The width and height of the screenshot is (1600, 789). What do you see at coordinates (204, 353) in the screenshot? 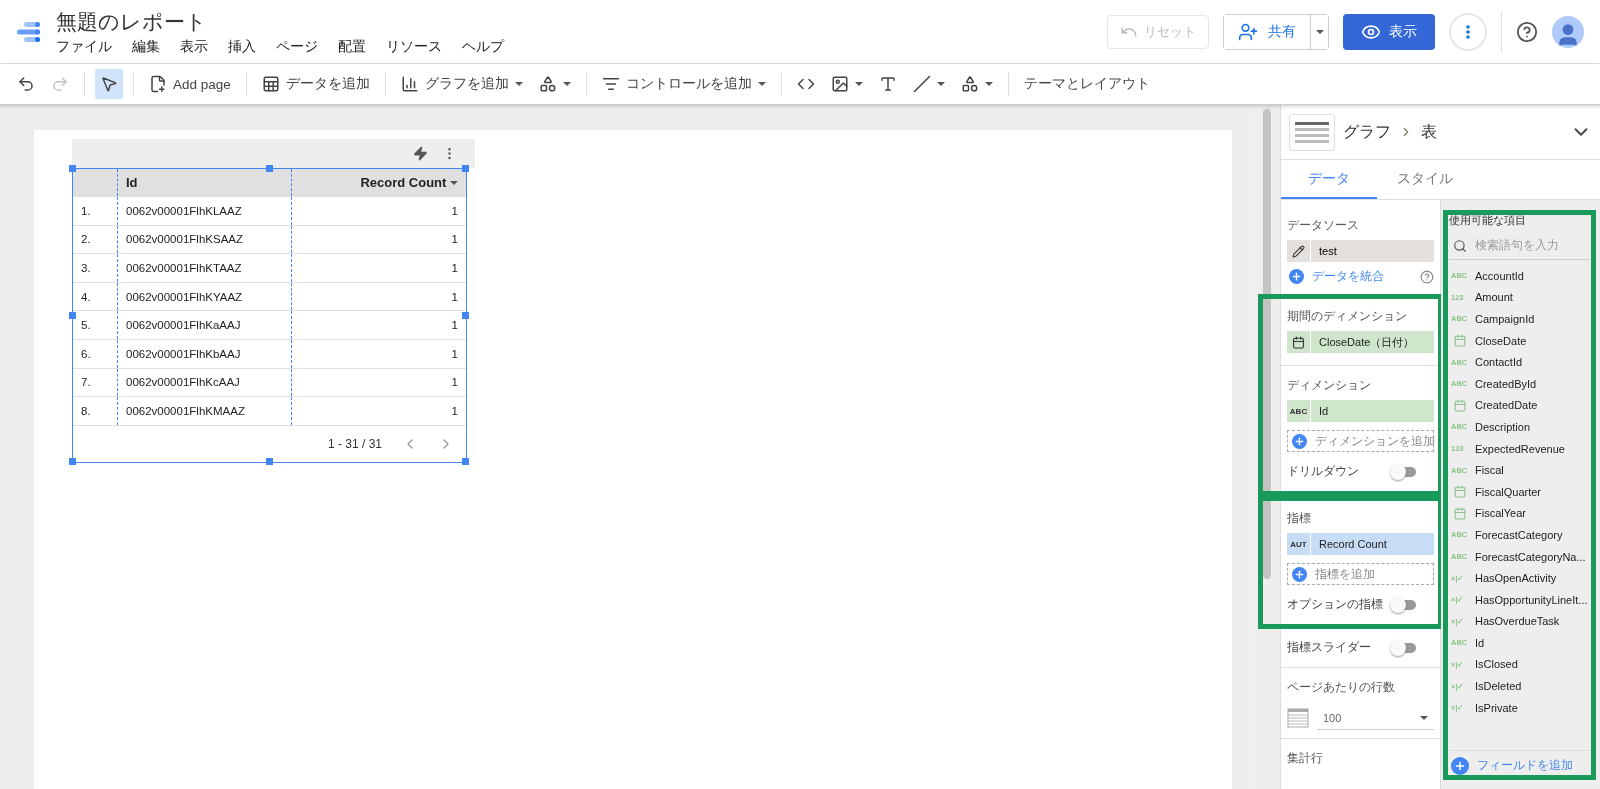
I see `table-cell: 0062v00001FlhKbAAJ` at bounding box center [204, 353].